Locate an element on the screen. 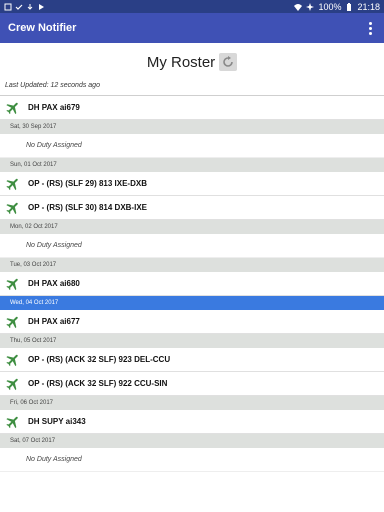 Image resolution: width=384 pixels, height=512 pixels. download-icon is located at coordinates (30, 6).